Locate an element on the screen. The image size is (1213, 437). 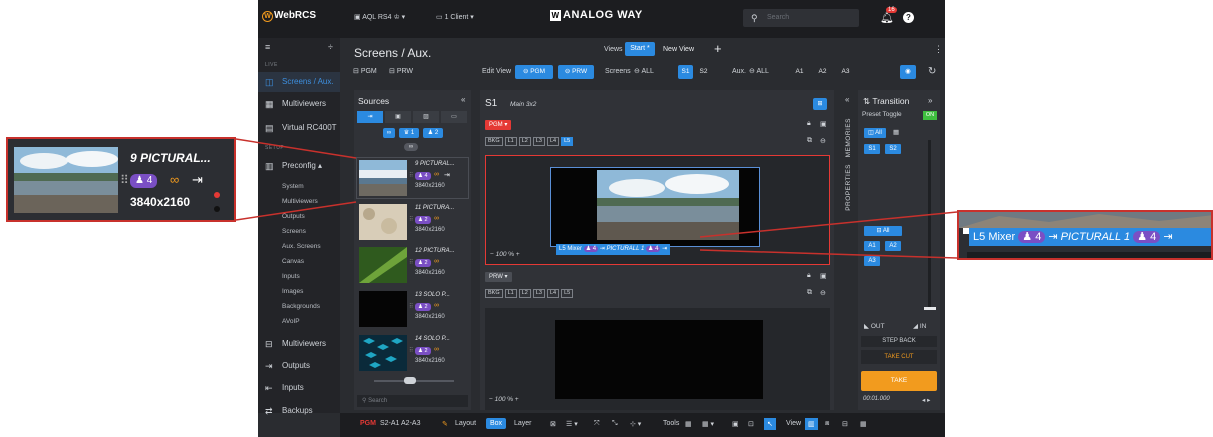
view-single-icon: ▥ is located at coordinates (811, 424).